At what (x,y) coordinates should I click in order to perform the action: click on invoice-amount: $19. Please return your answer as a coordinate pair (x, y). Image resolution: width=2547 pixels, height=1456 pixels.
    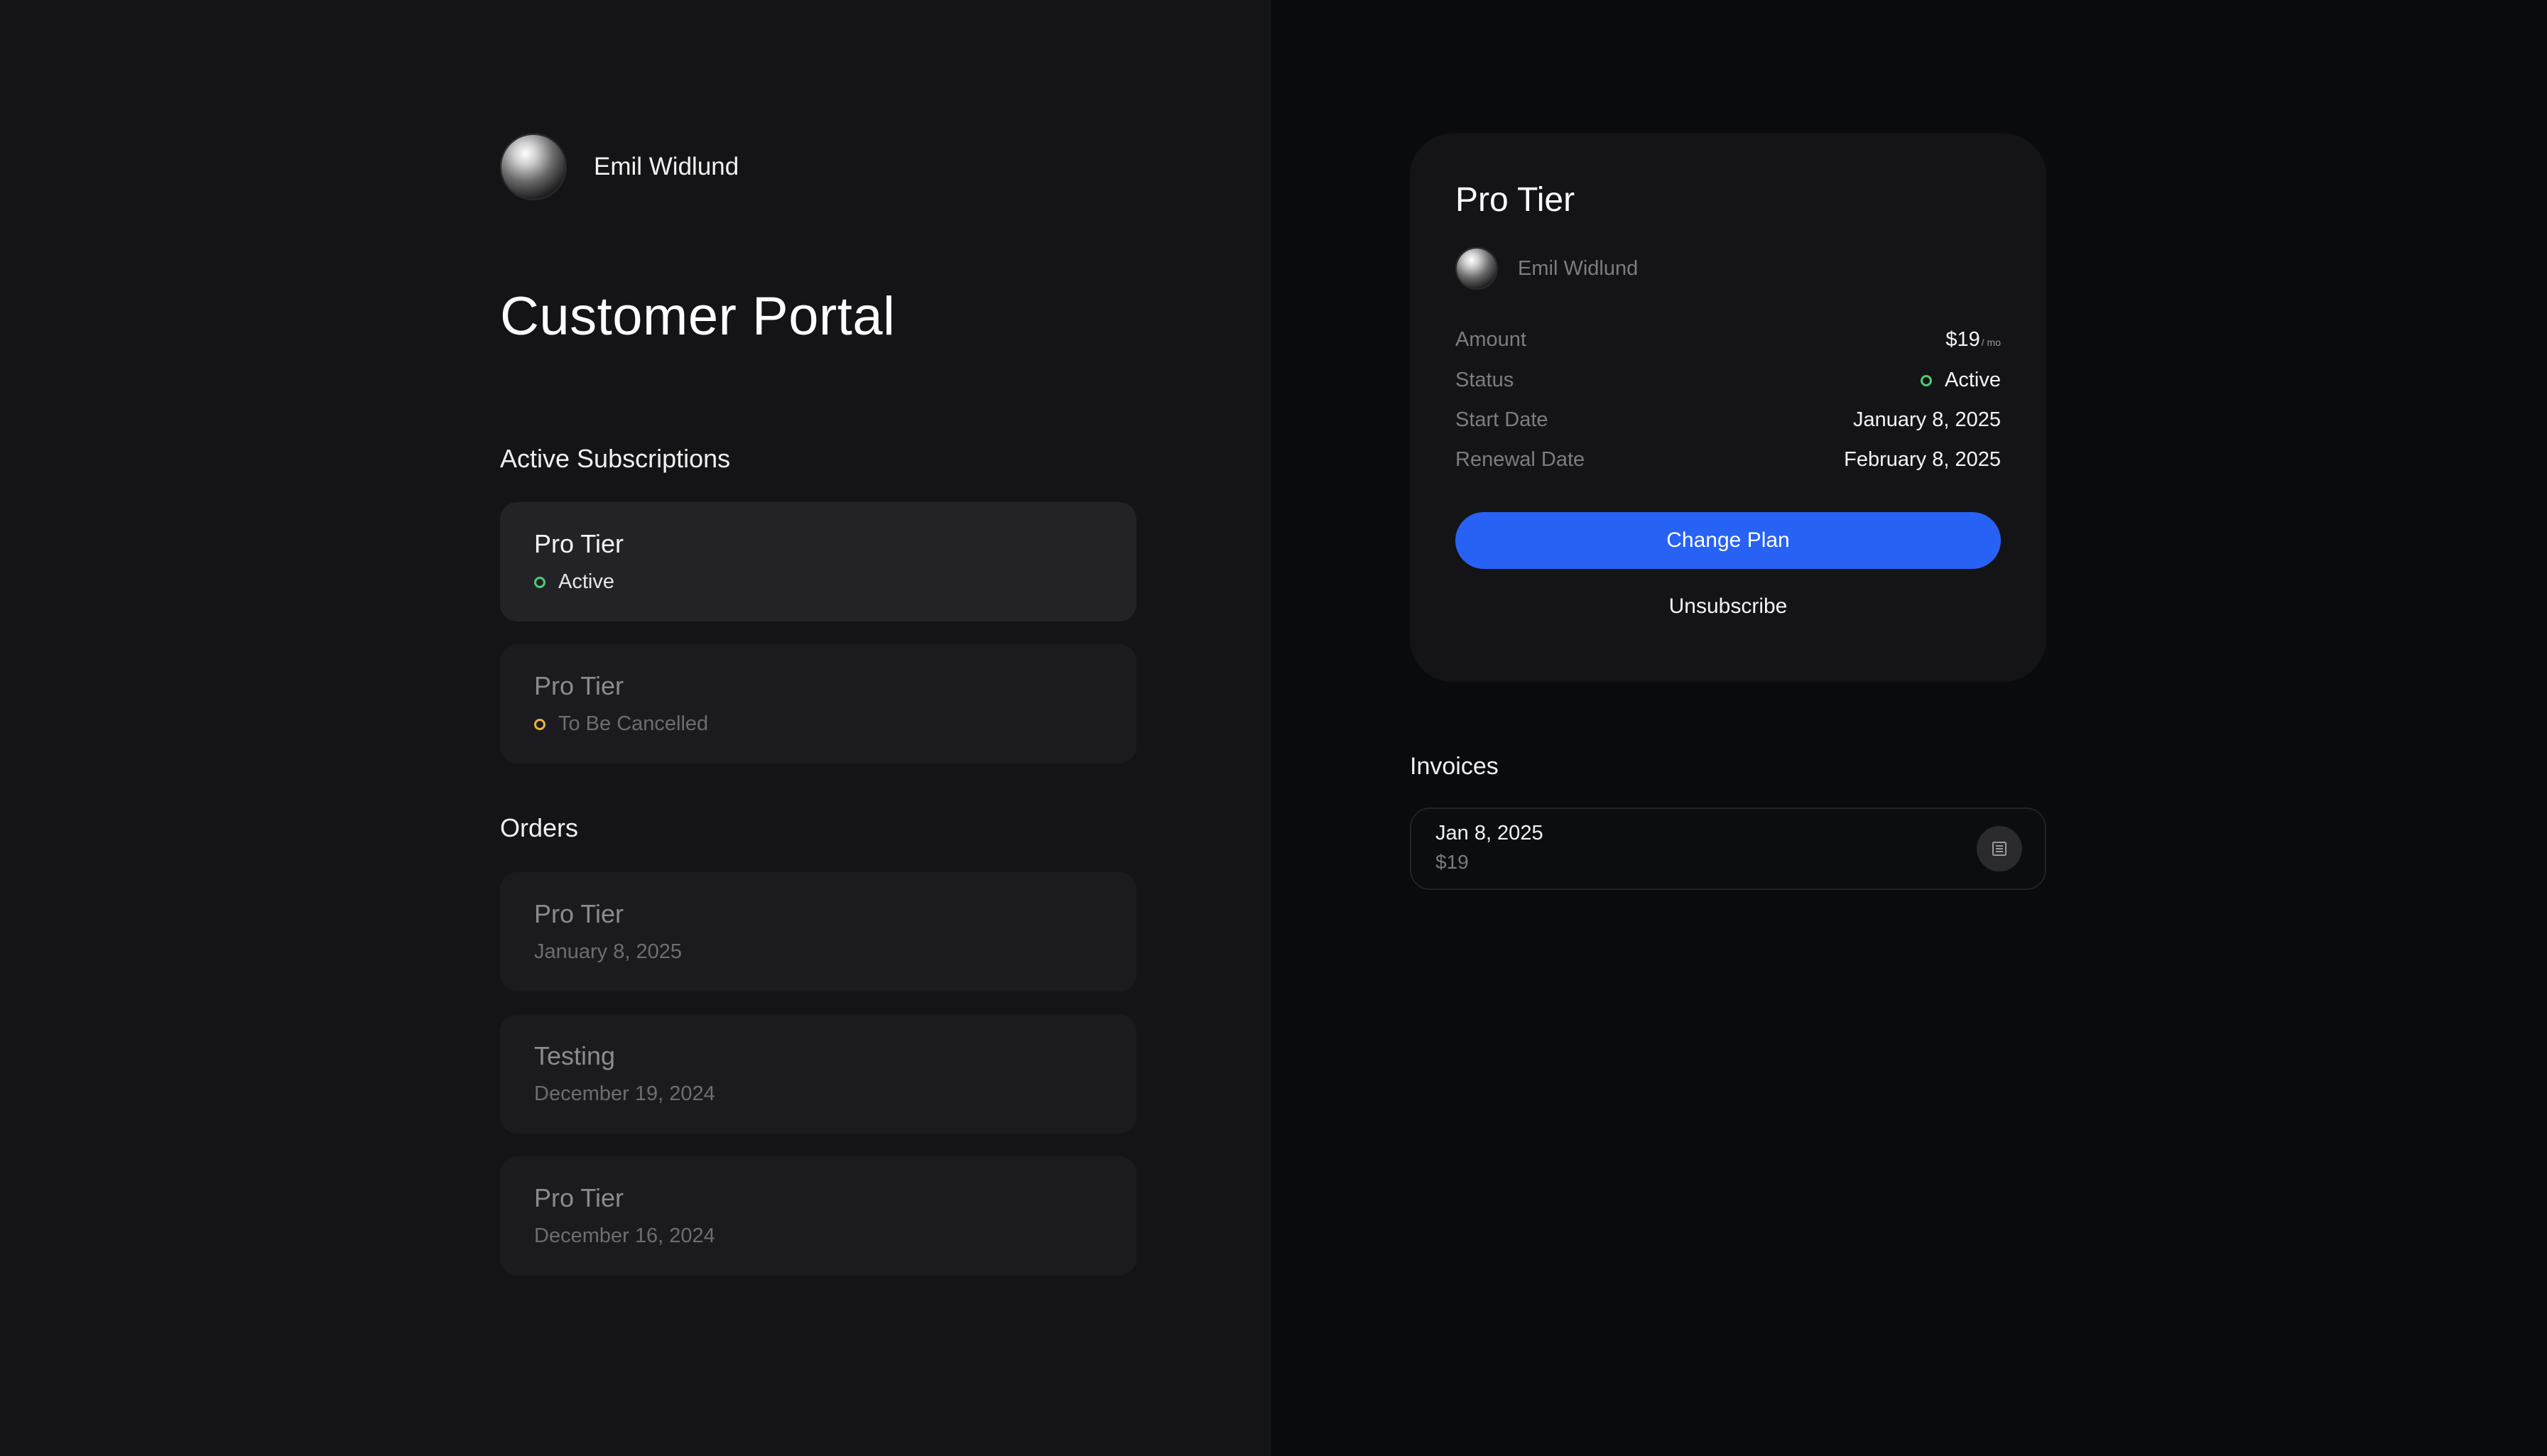
    Looking at the image, I should click on (1452, 862).